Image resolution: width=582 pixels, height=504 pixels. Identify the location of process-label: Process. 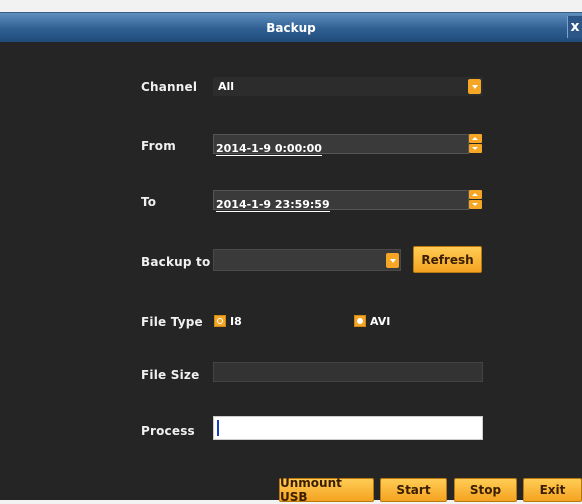
(168, 431).